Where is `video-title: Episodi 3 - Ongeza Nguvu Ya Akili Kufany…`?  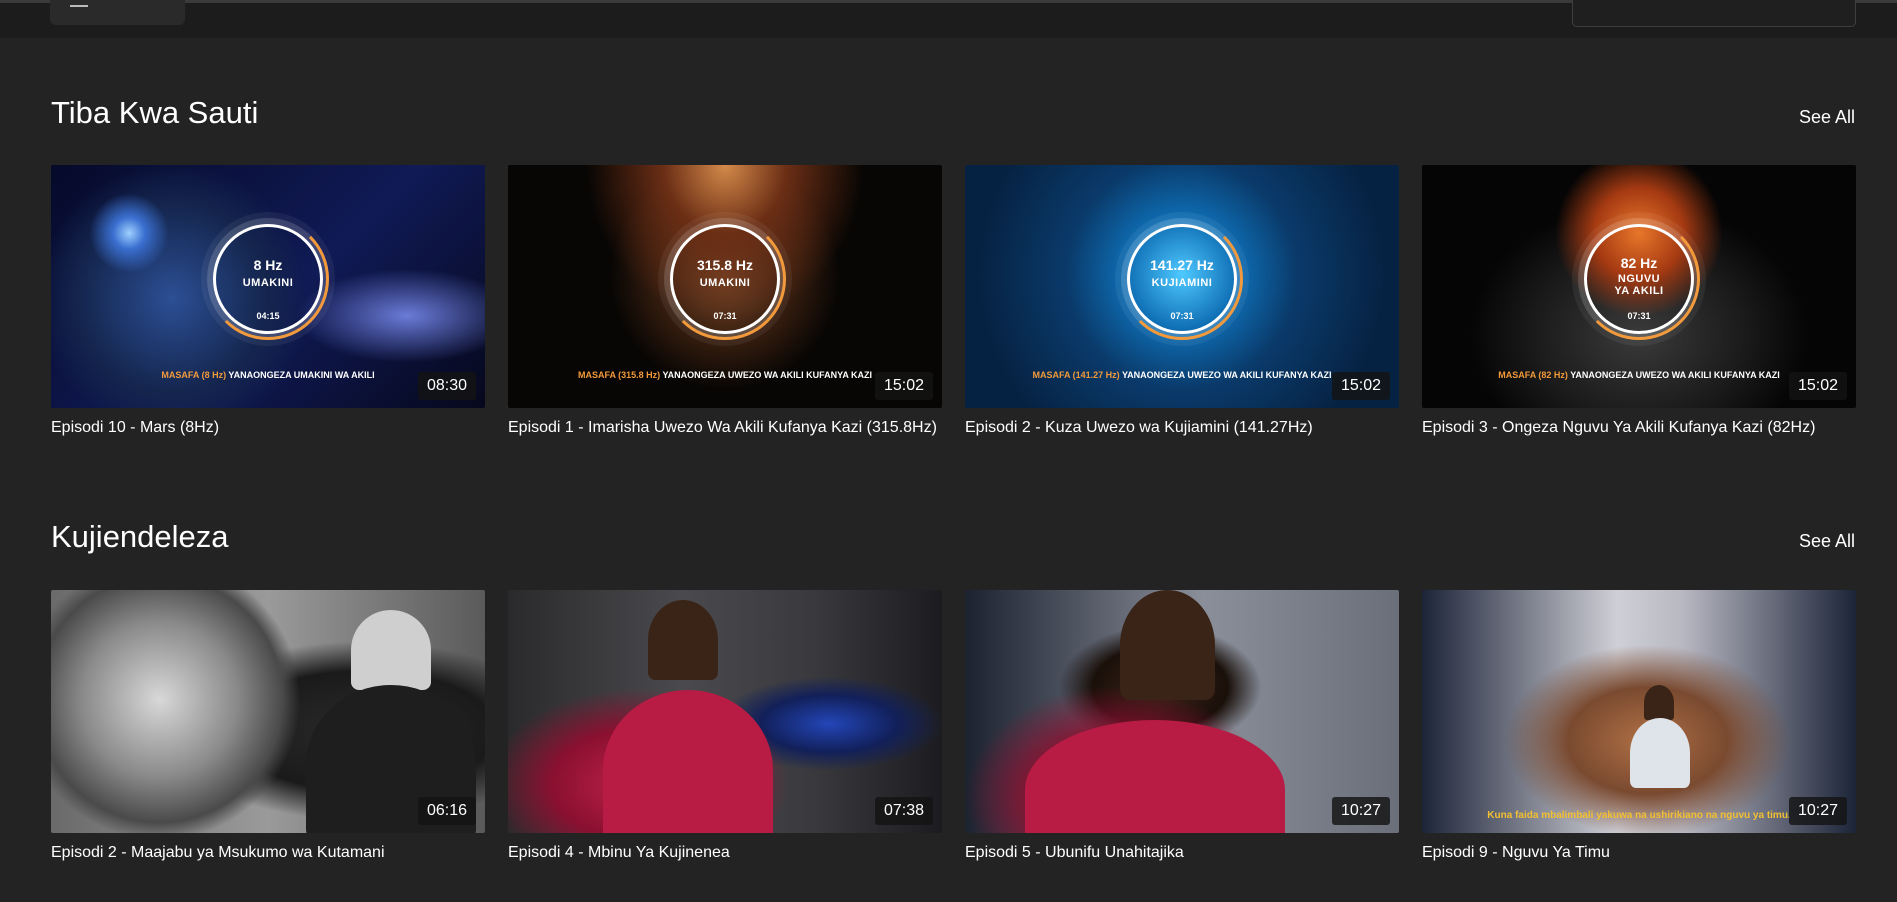 video-title: Episodi 3 - Ongeza Nguvu Ya Akili Kufany… is located at coordinates (1639, 427).